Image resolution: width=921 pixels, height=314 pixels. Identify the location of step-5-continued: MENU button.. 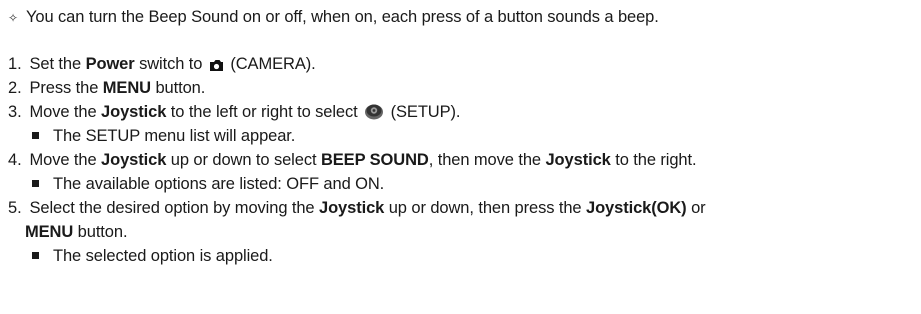
(76, 232).